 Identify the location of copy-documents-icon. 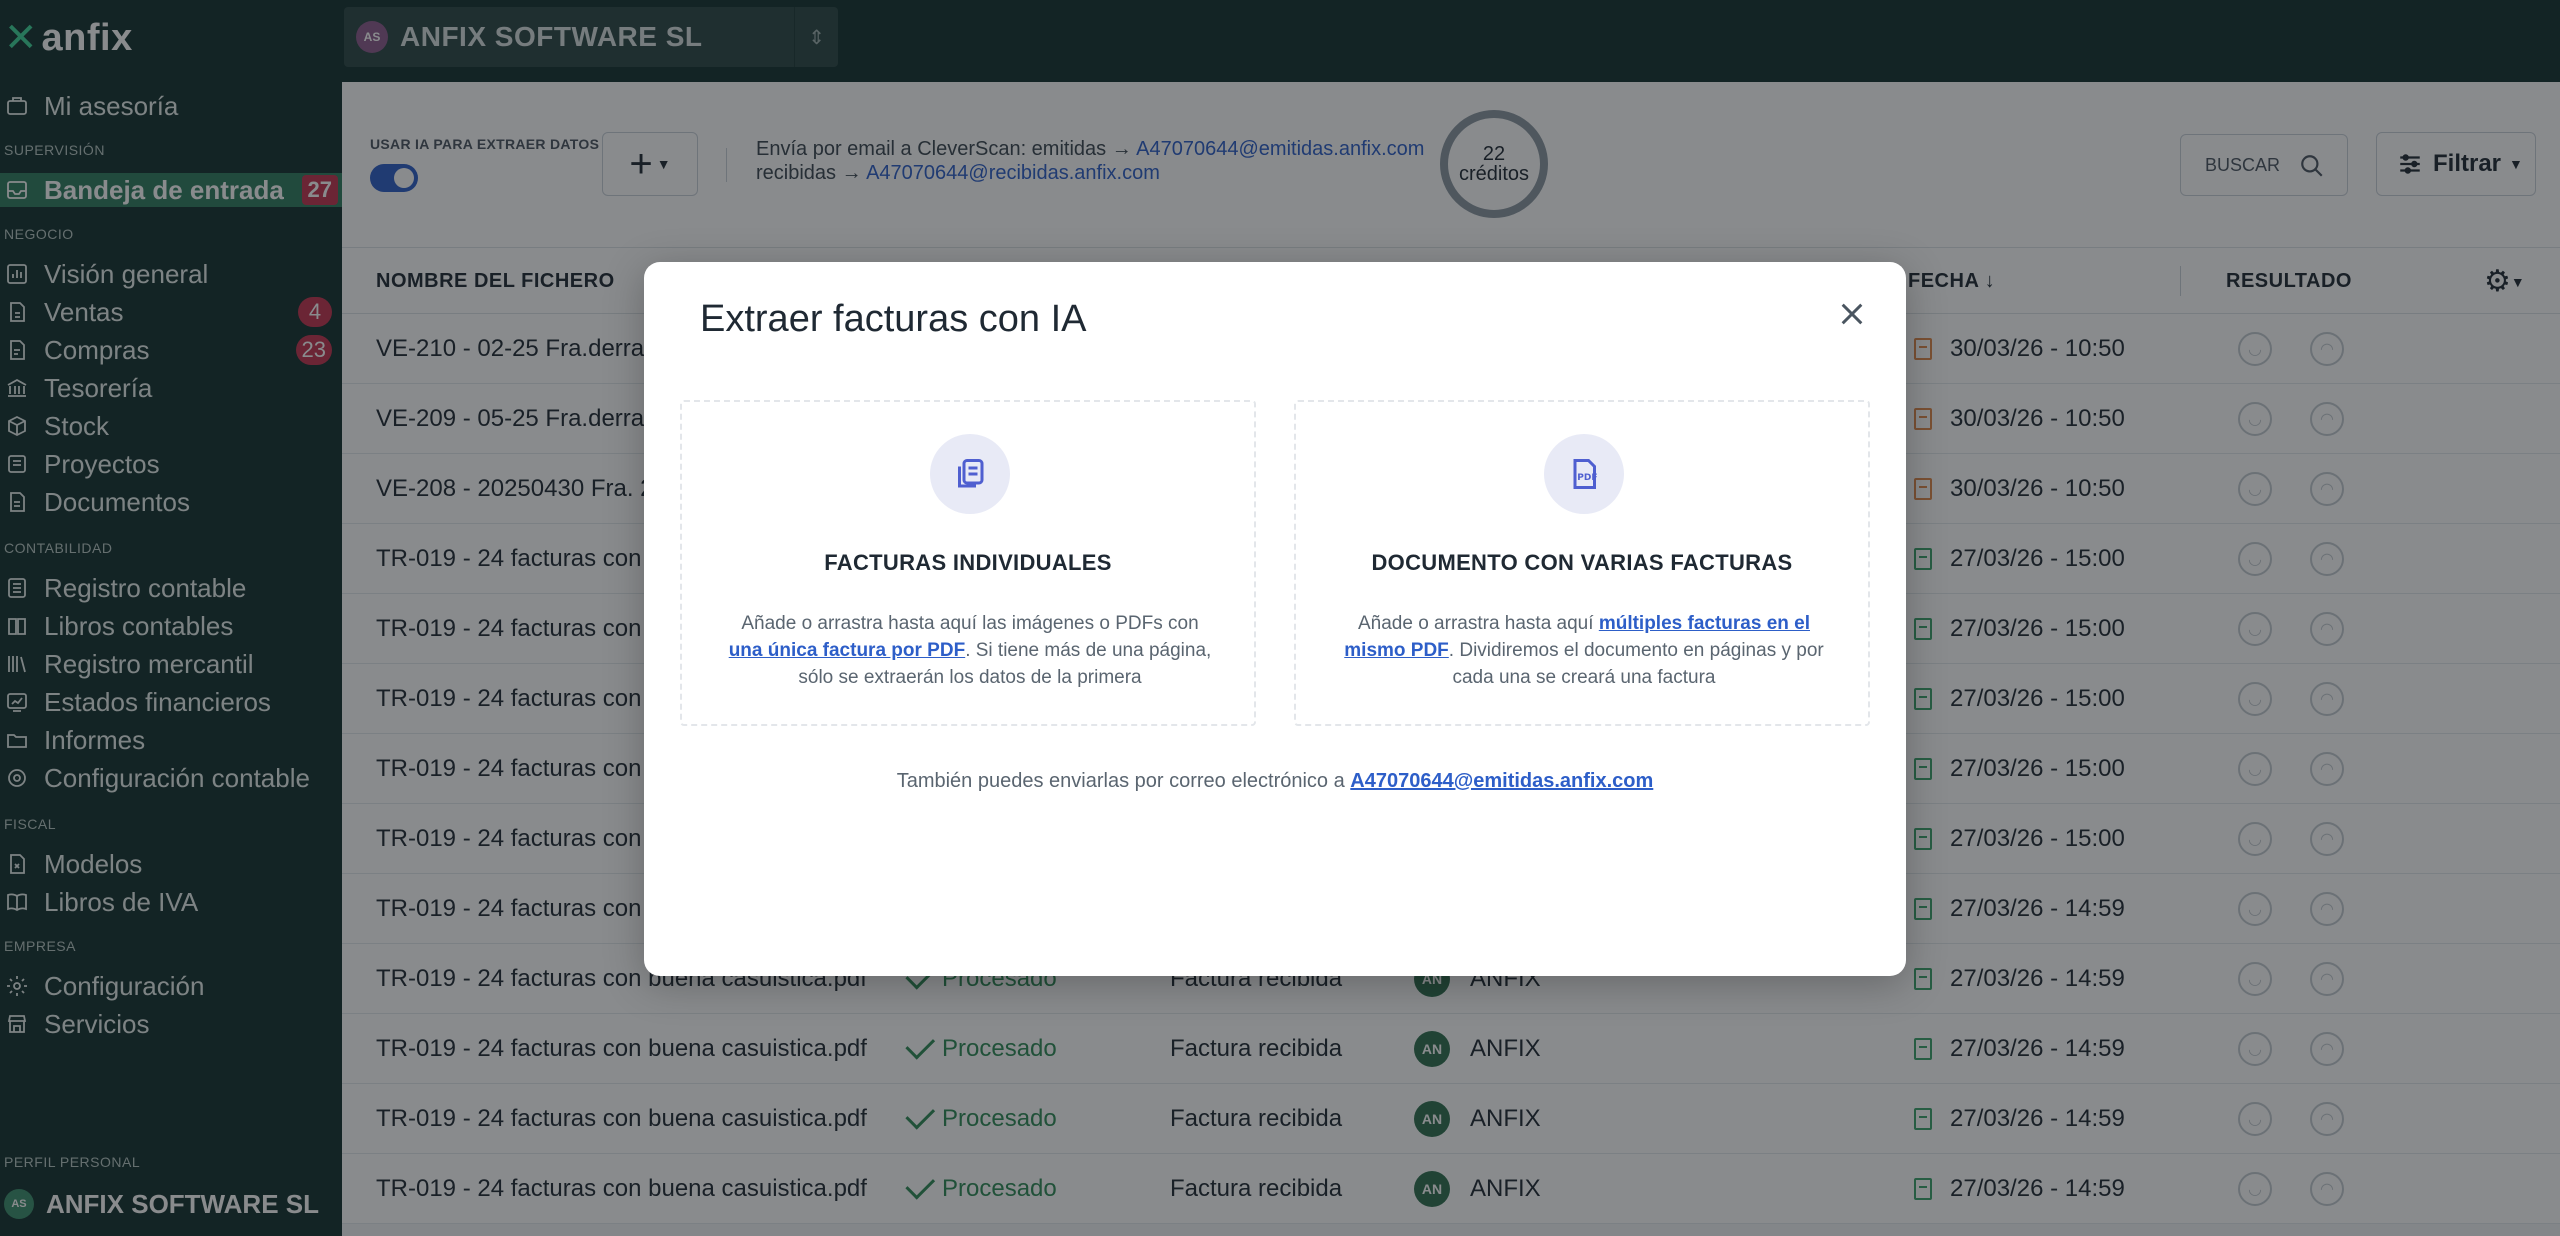
(970, 474).